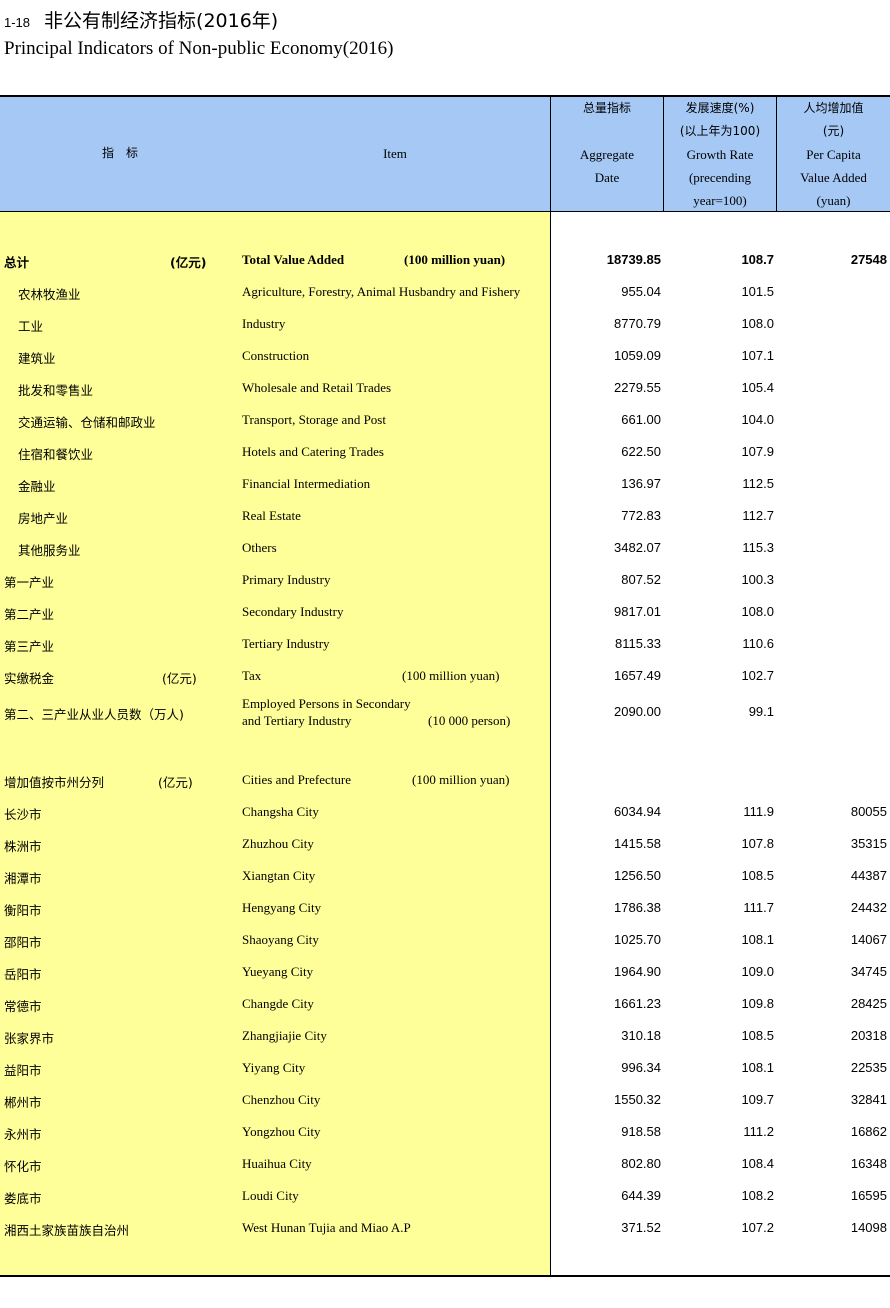  Describe the element at coordinates (637, 643) in the screenshot. I see `cell-aggregate: 8115.33` at that location.